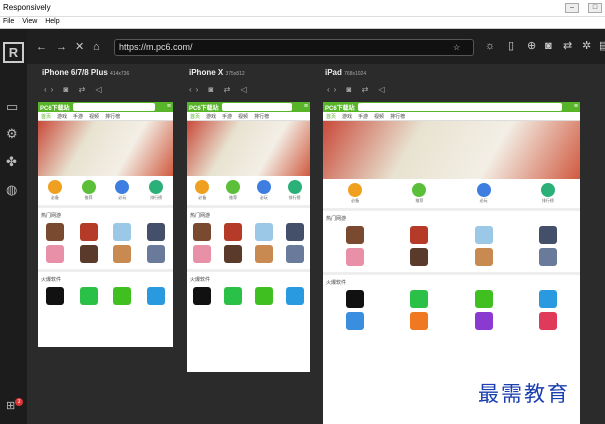 The width and height of the screenshot is (605, 424). I want to click on device-size: 414x736, so click(120, 74).